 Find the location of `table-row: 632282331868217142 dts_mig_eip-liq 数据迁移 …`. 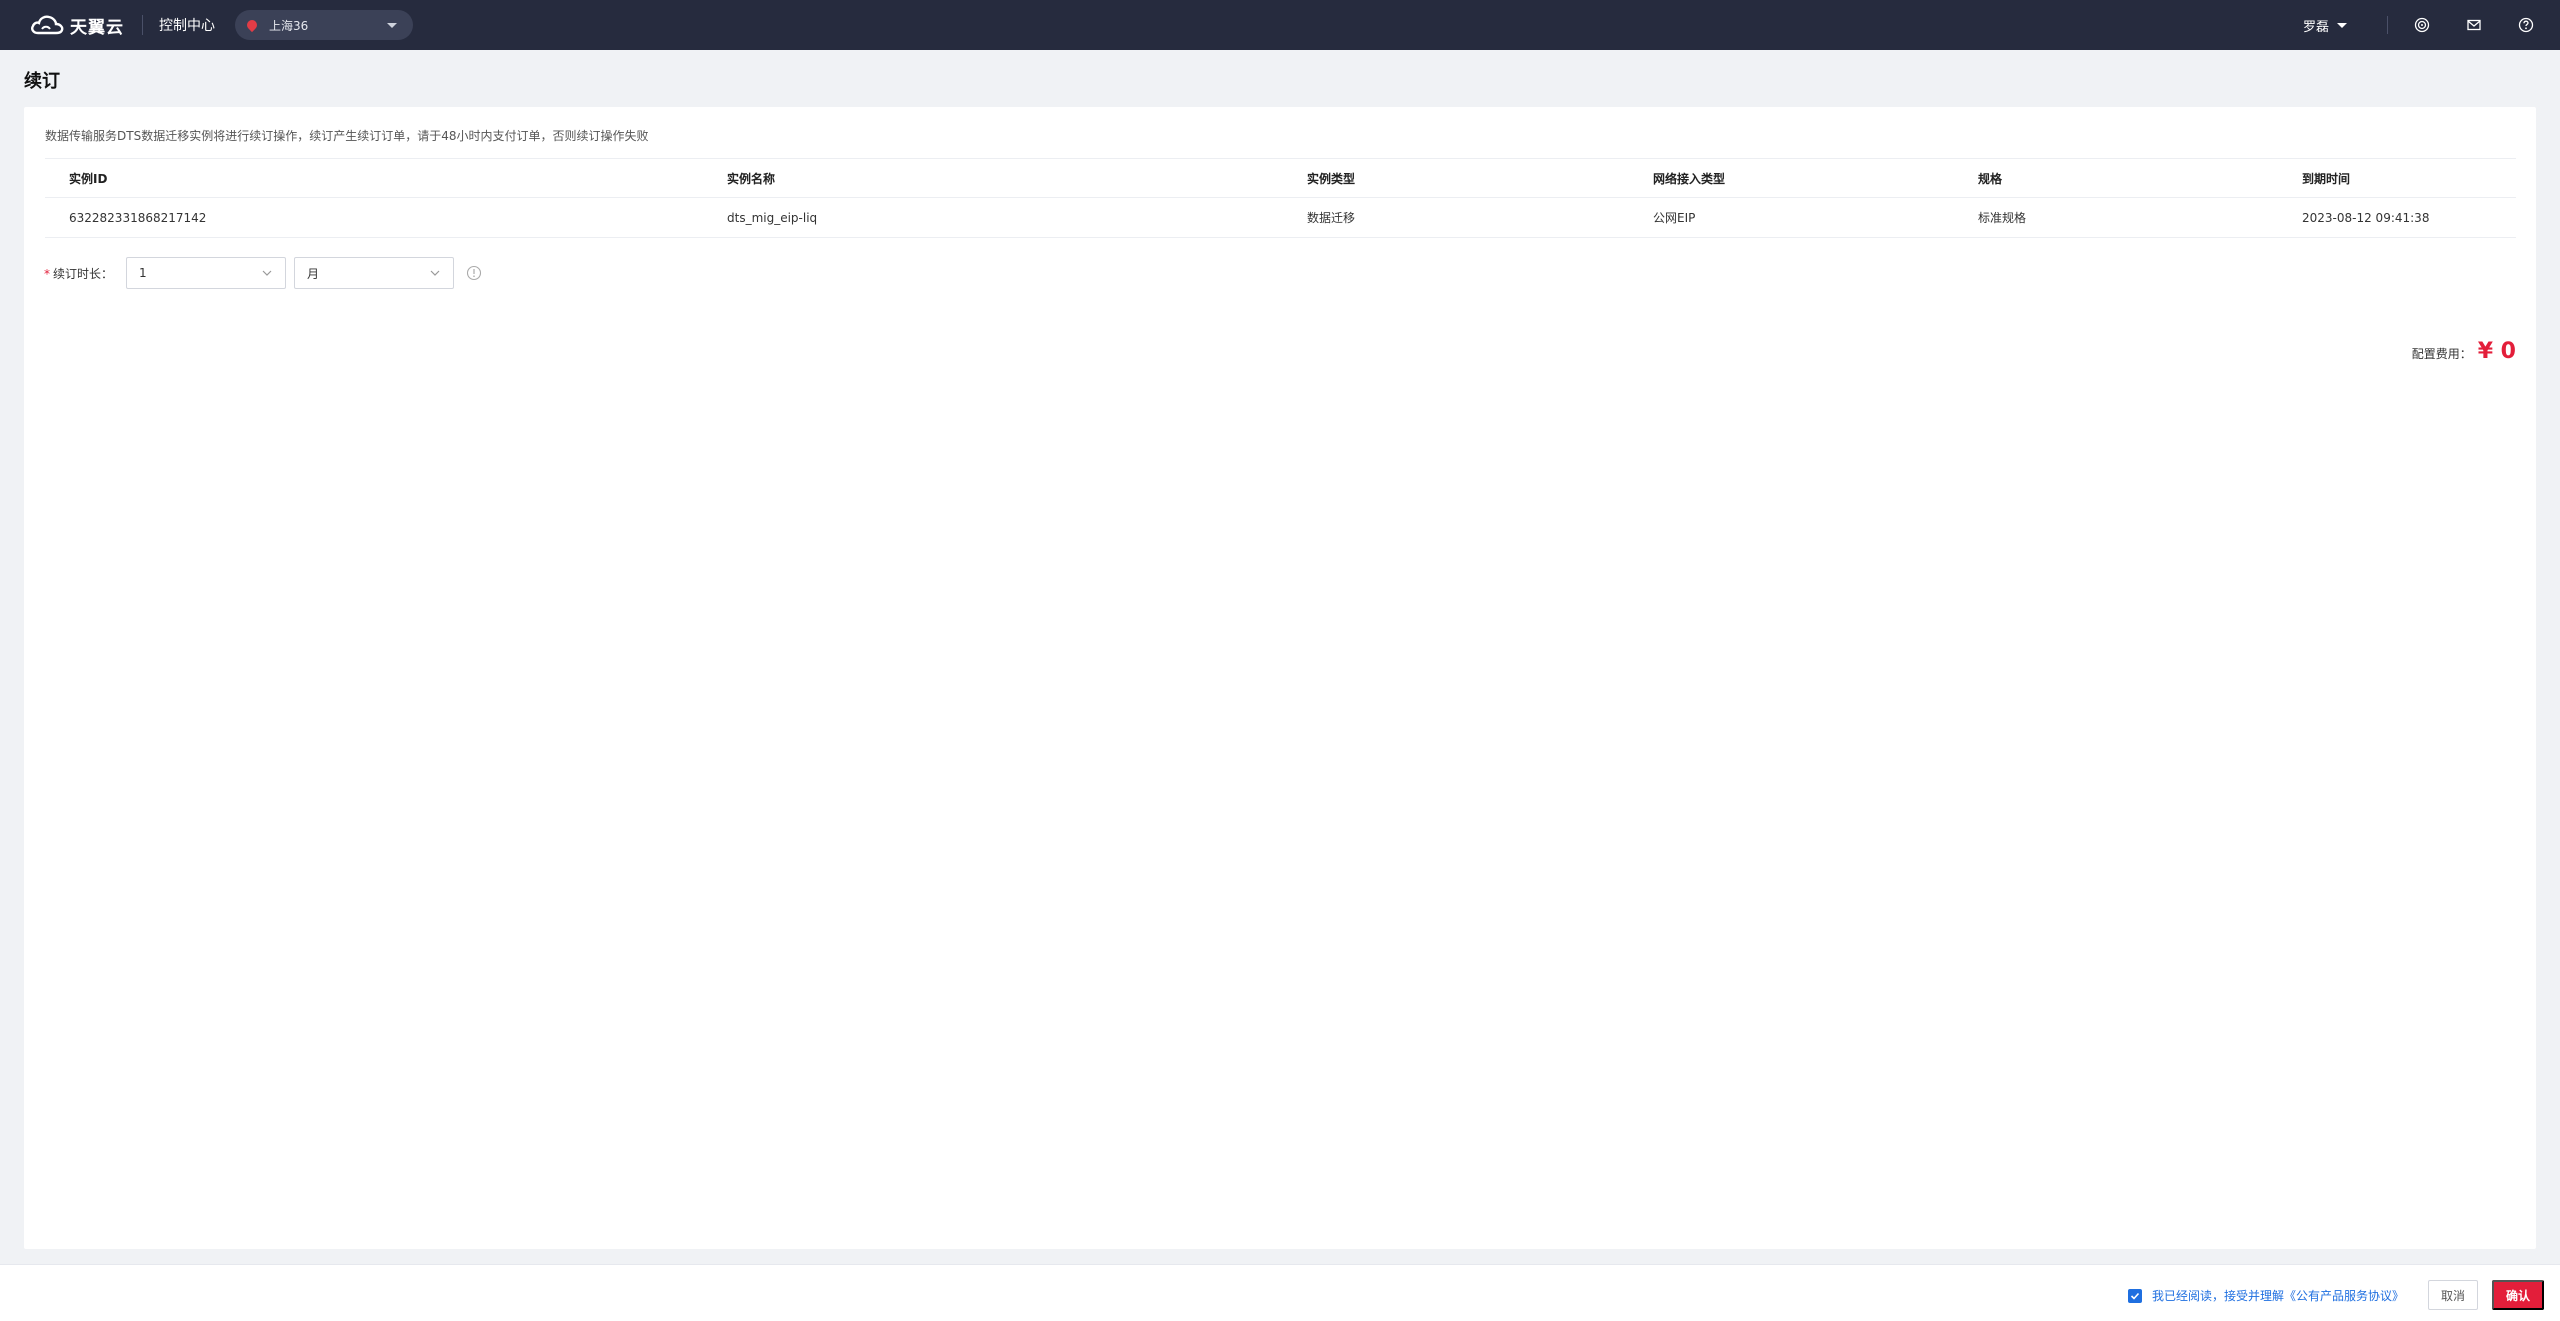

table-row: 632282331868217142 dts_mig_eip-liq 数据迁移 … is located at coordinates (1280, 218).